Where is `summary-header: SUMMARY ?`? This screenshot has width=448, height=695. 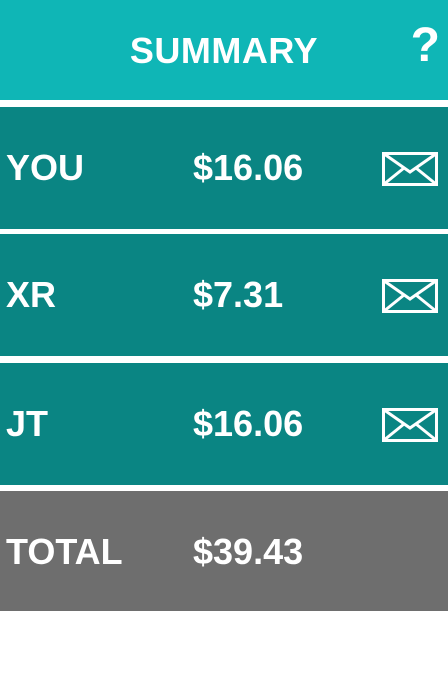
summary-header: SUMMARY ? is located at coordinates (224, 50).